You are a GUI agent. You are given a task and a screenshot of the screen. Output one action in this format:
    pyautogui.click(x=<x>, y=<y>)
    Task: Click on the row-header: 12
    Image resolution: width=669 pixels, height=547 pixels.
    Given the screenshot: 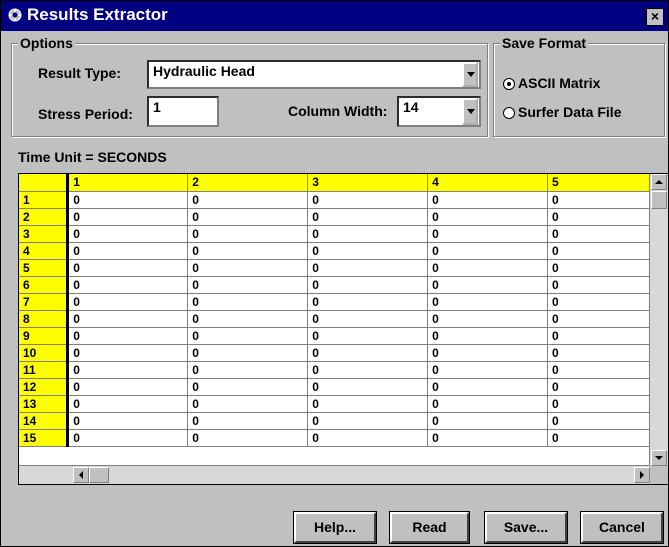 What is the action you would take?
    pyautogui.click(x=44, y=387)
    